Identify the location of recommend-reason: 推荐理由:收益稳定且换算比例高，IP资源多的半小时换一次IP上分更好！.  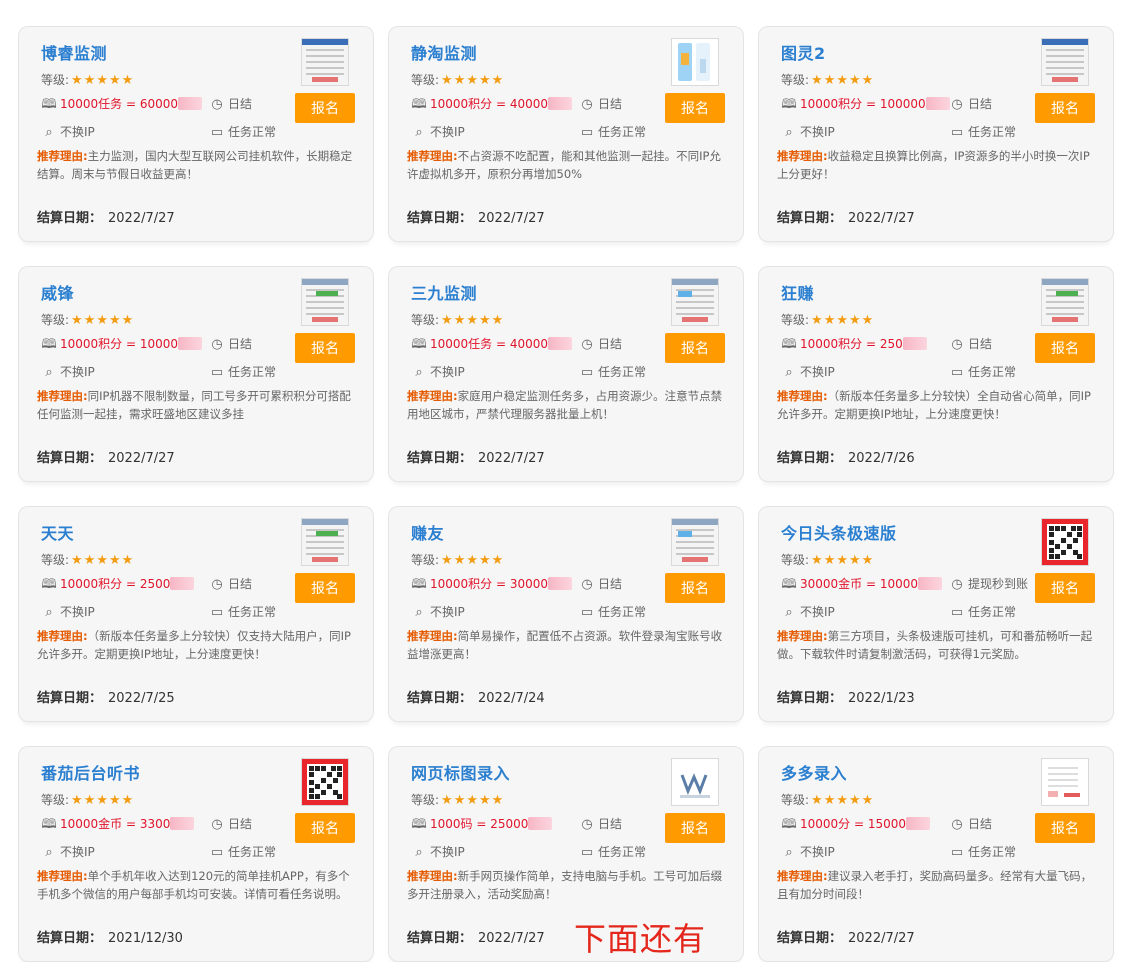
(936, 165).